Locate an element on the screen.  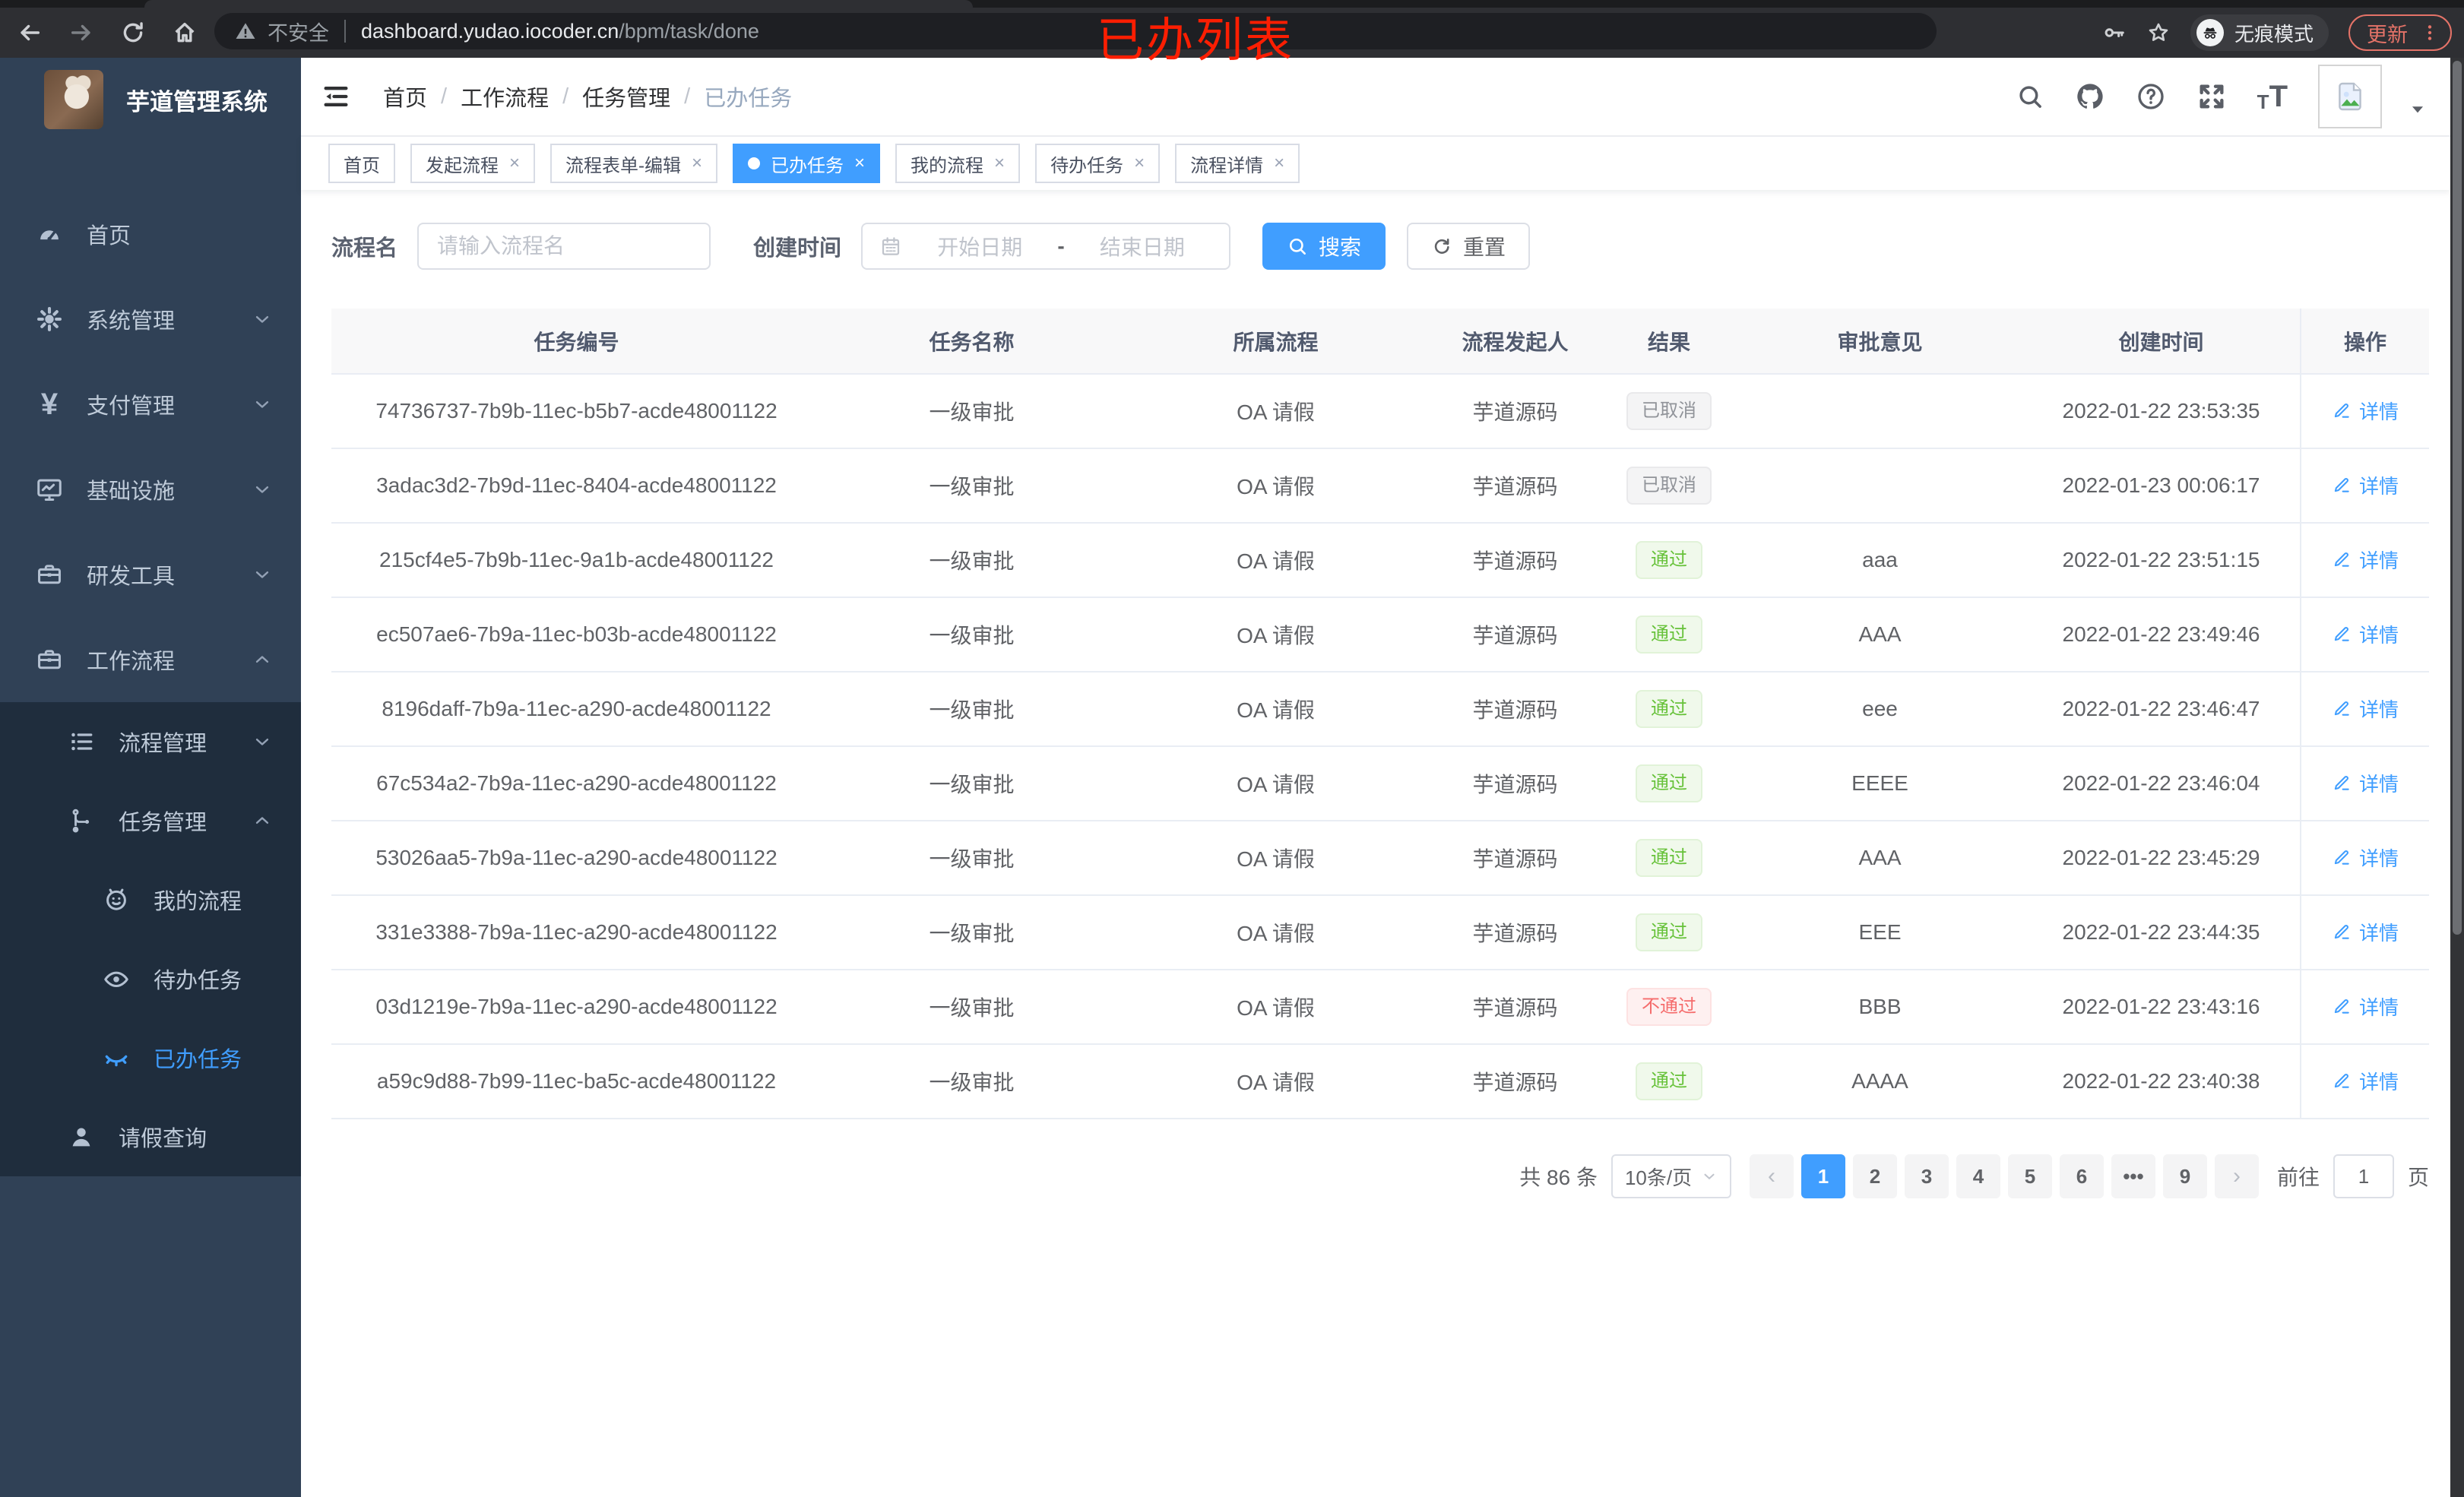
browser-scrollbar is located at coordinates (2457, 777).